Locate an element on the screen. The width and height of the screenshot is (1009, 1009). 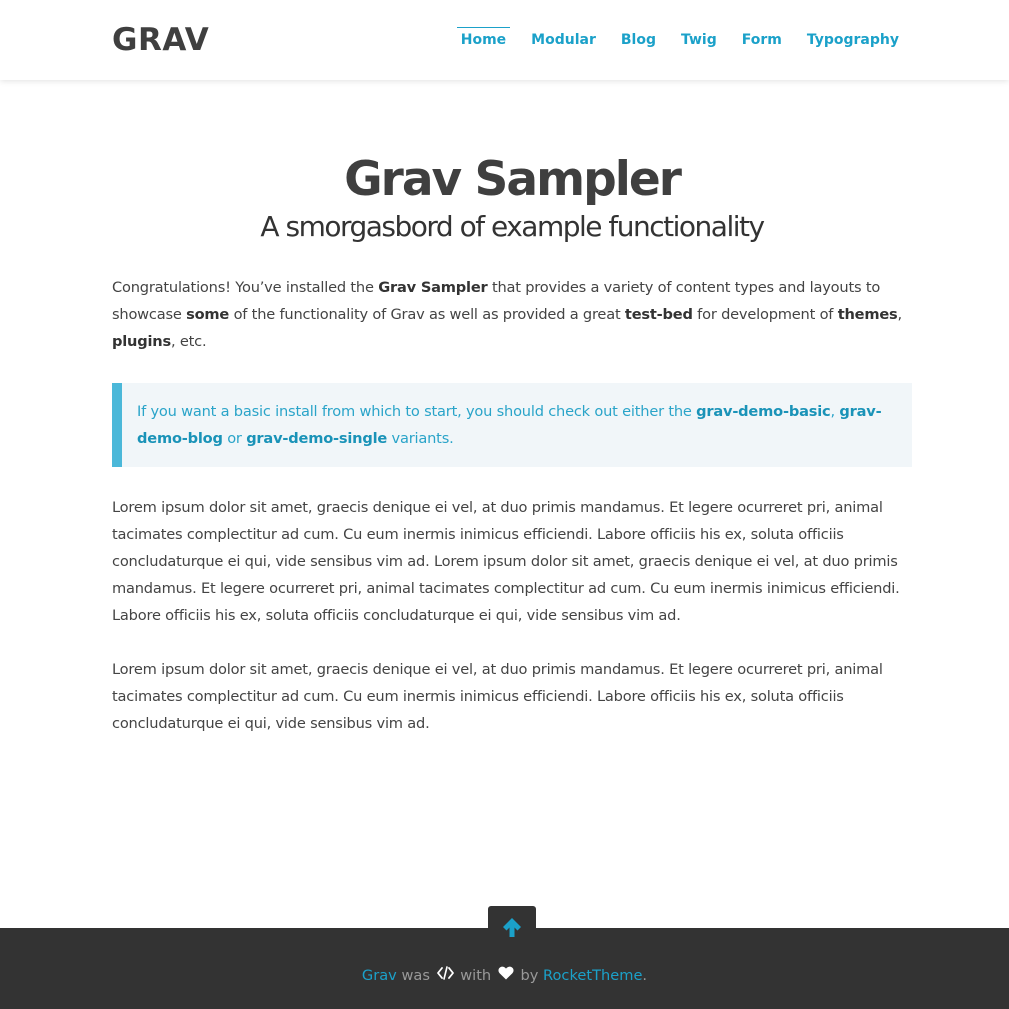
nav-item-home: Home is located at coordinates (483, 40).